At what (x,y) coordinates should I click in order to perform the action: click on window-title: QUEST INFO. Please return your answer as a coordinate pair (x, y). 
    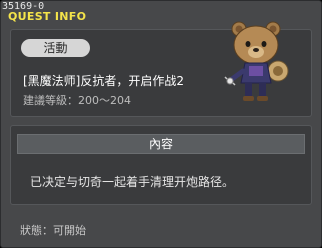
    Looking at the image, I should click on (47, 16).